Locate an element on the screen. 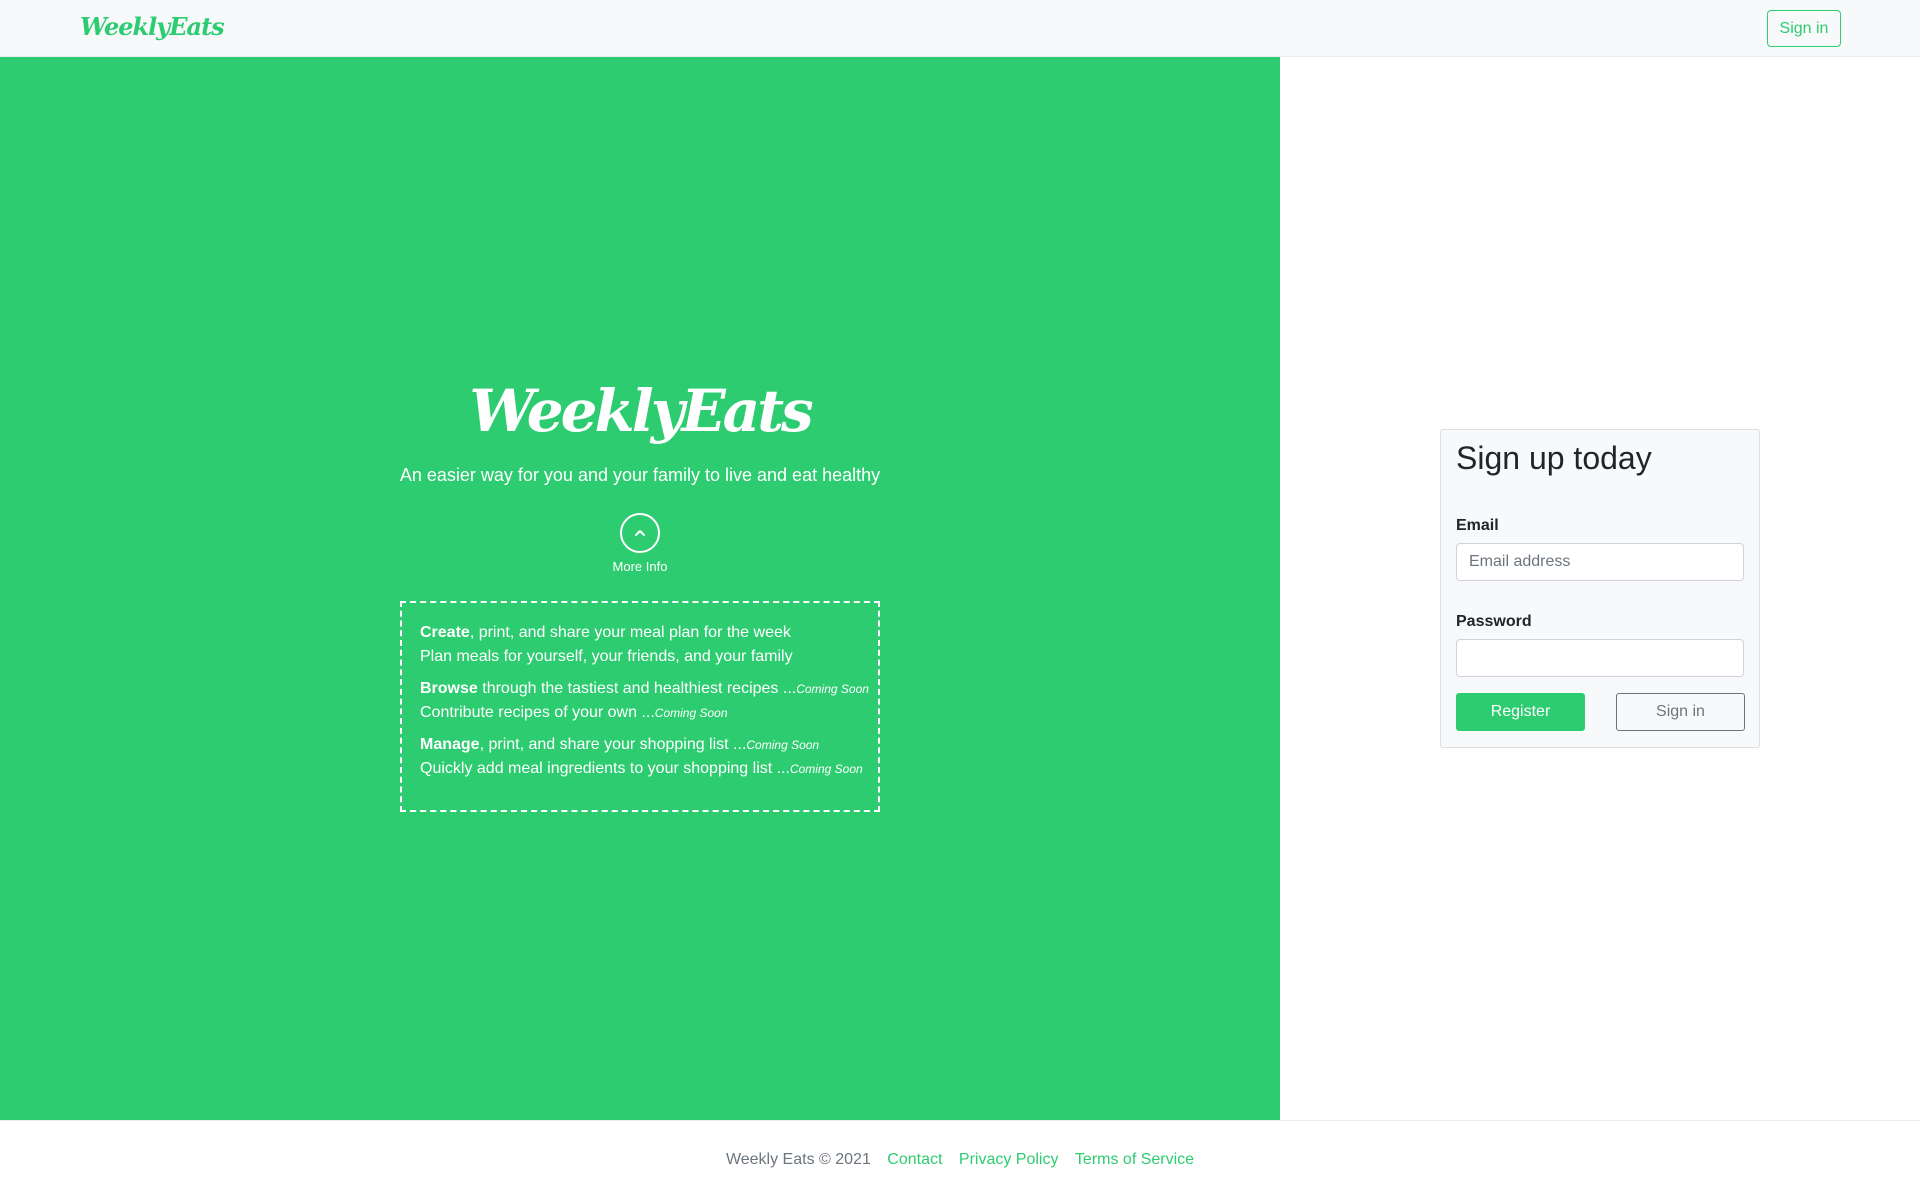 Image resolution: width=1920 pixels, height=1200 pixels. brand-logo: WeeklyEats is located at coordinates (152, 26).